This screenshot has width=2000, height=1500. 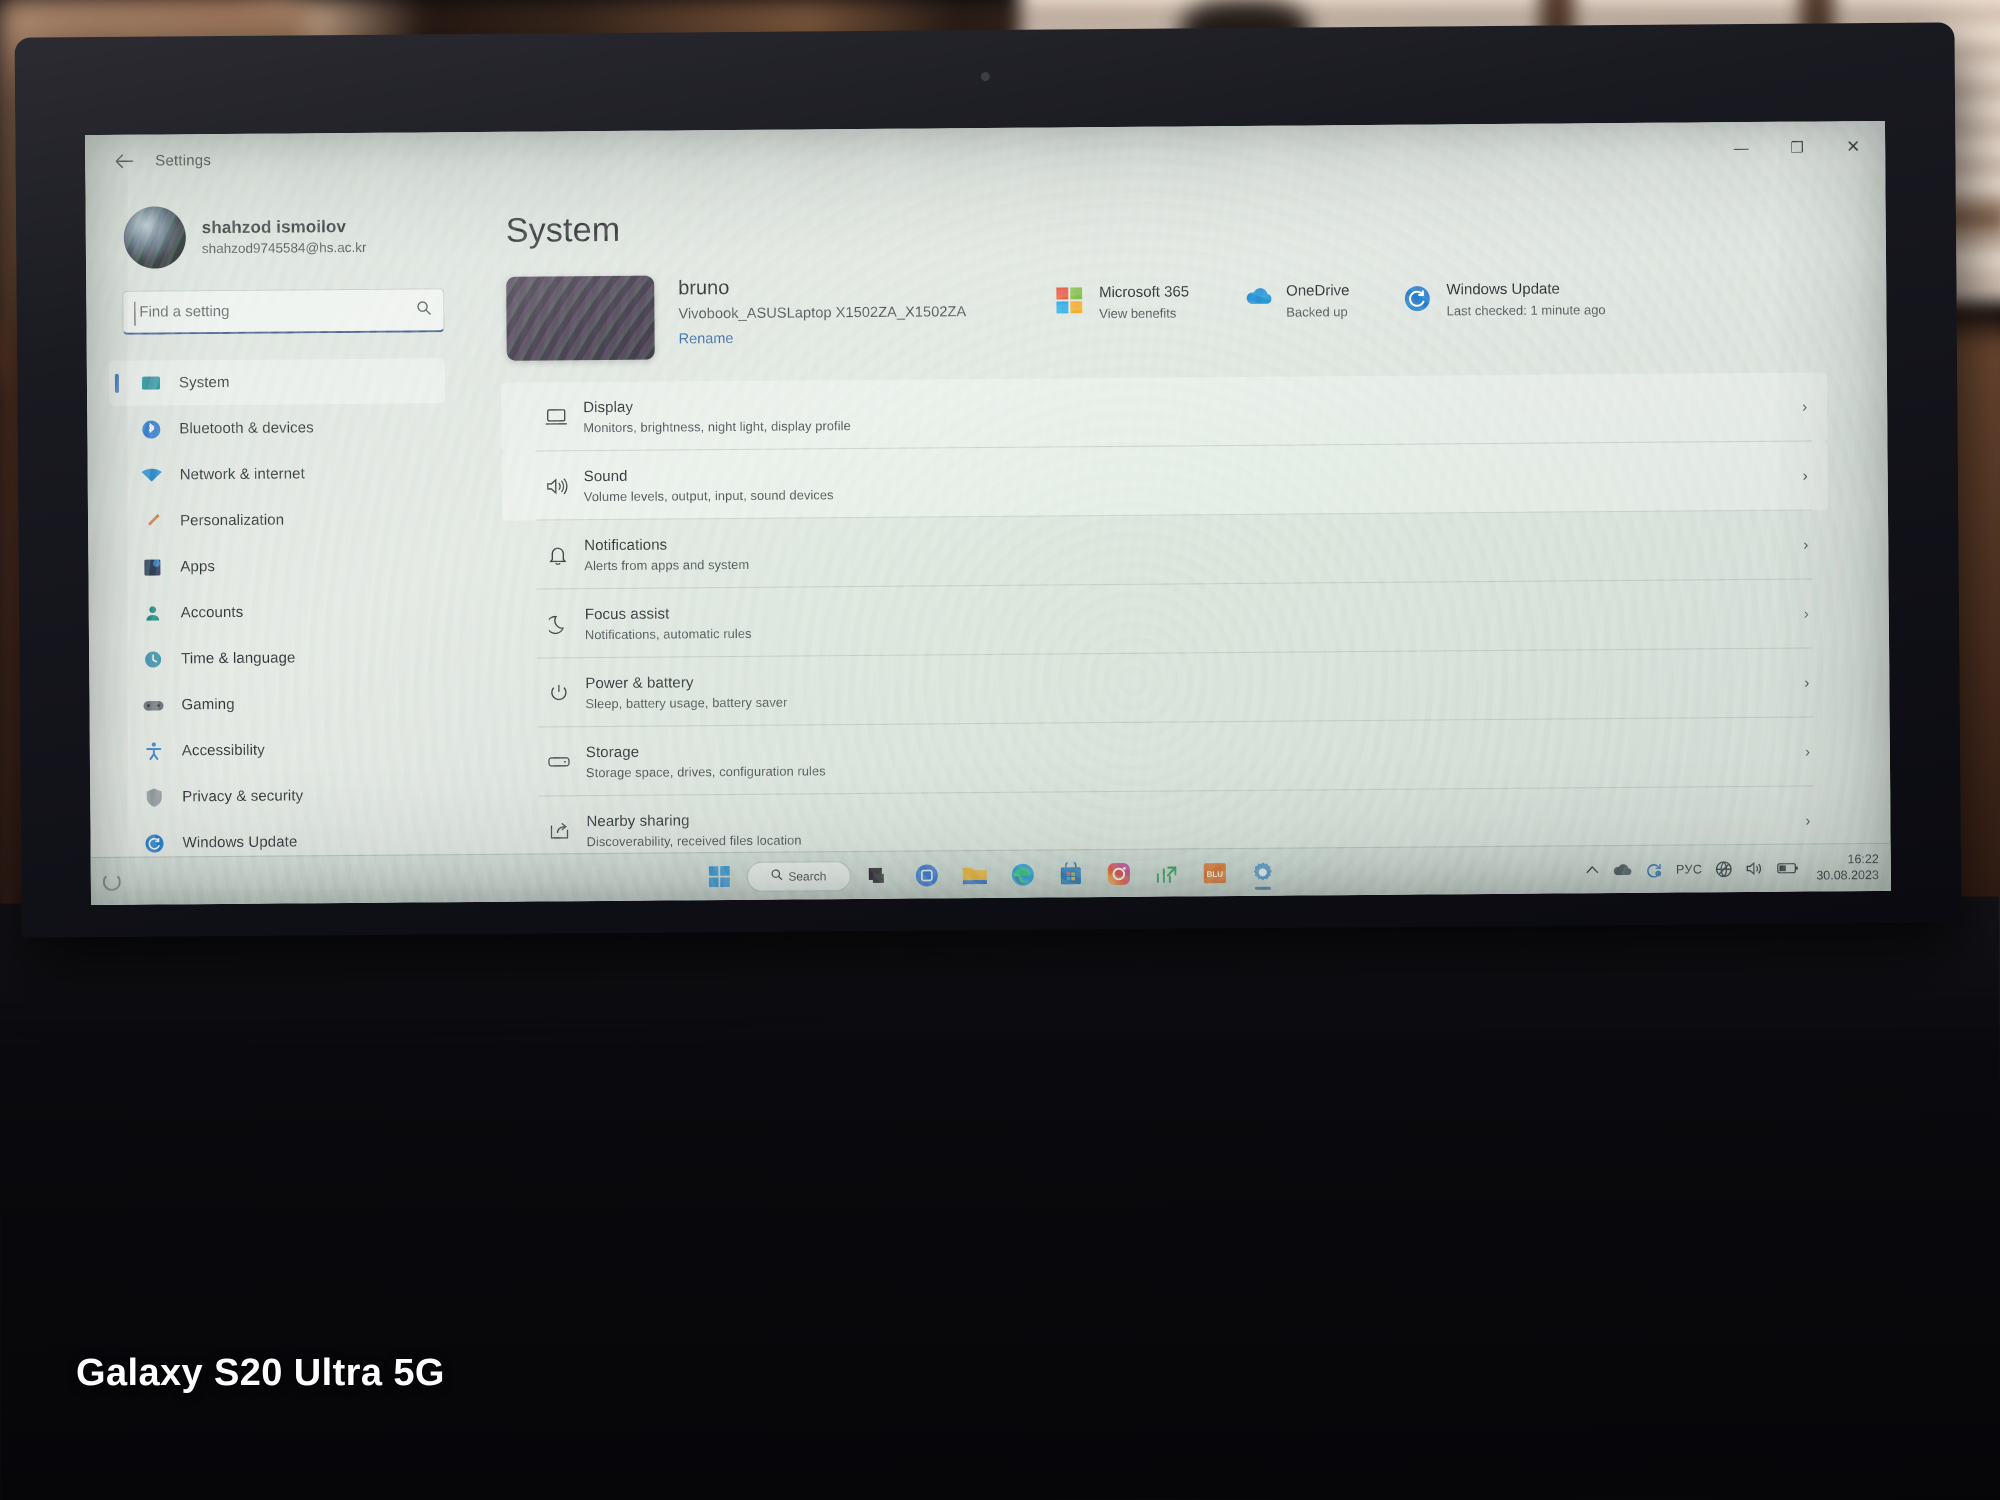 I want to click on tray-language-indicator: РУС, so click(x=1689, y=869).